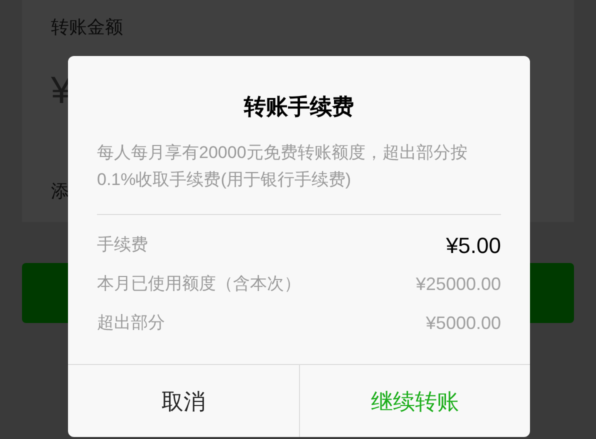 The image size is (596, 439). I want to click on cancel-button: 取消, so click(183, 401).